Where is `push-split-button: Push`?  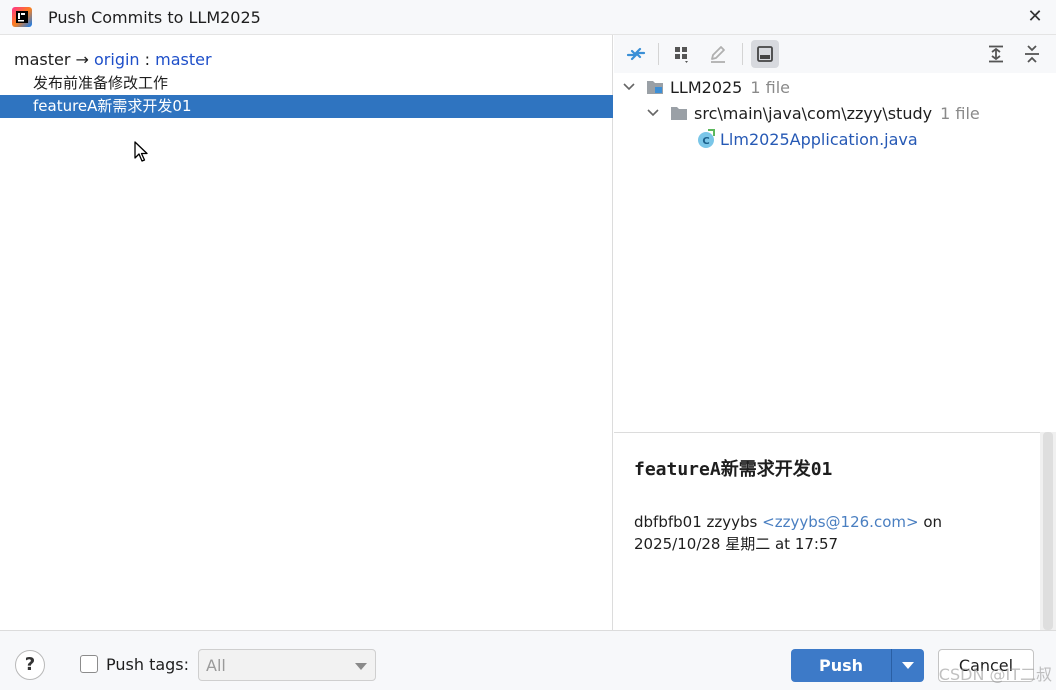 push-split-button: Push is located at coordinates (857, 665).